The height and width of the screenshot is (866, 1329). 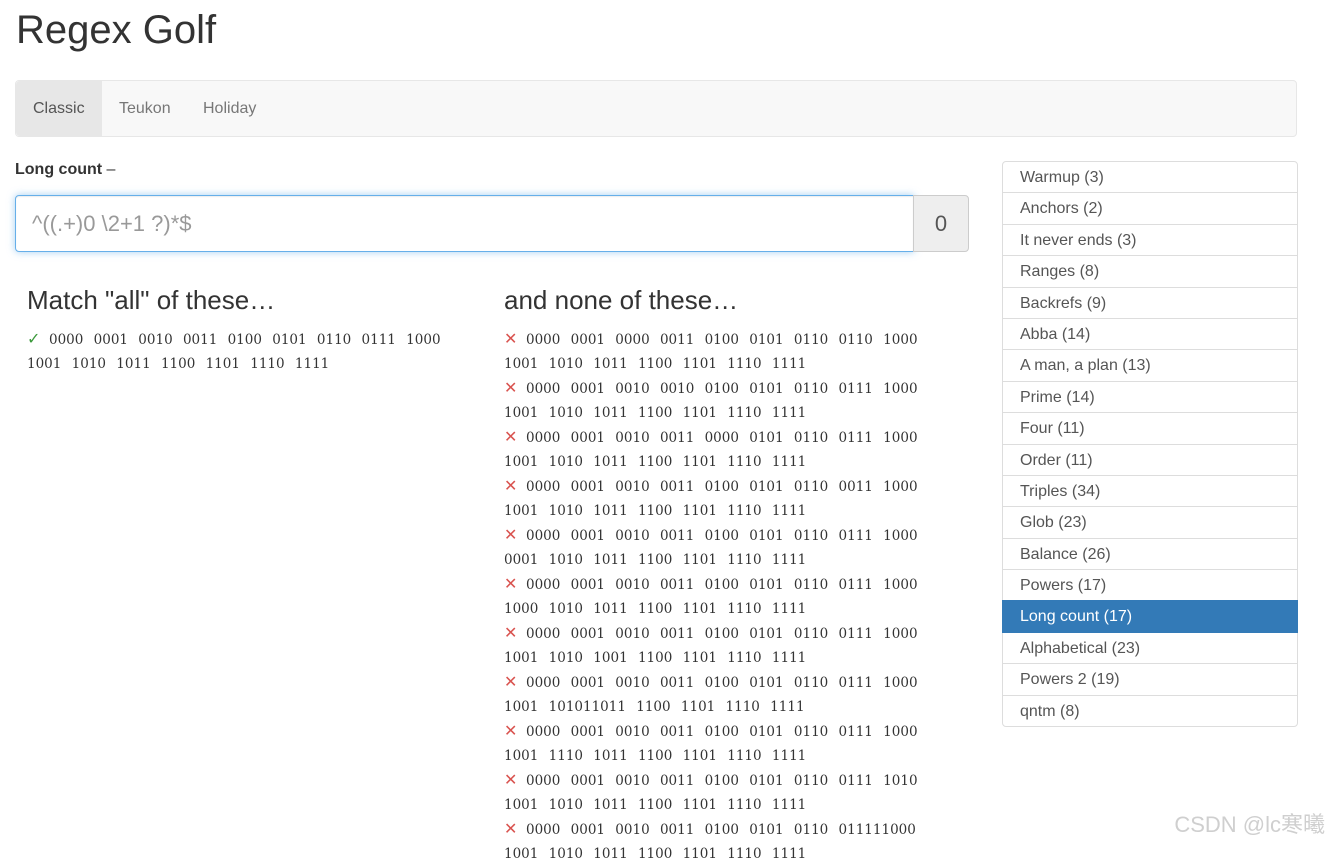 I want to click on score-display: 0, so click(x=941, y=223).